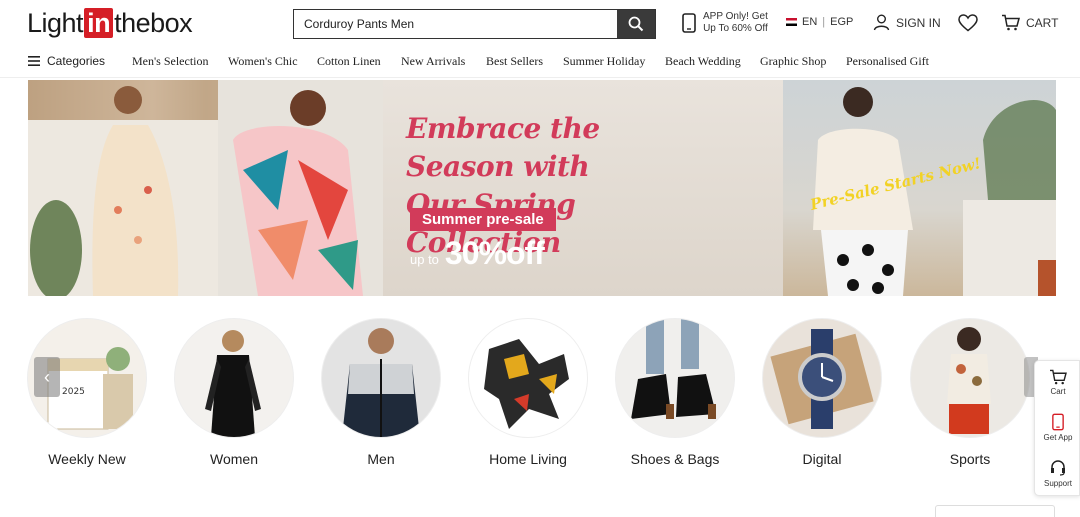 The image size is (1080, 517). I want to click on wishlist-button, so click(968, 25).